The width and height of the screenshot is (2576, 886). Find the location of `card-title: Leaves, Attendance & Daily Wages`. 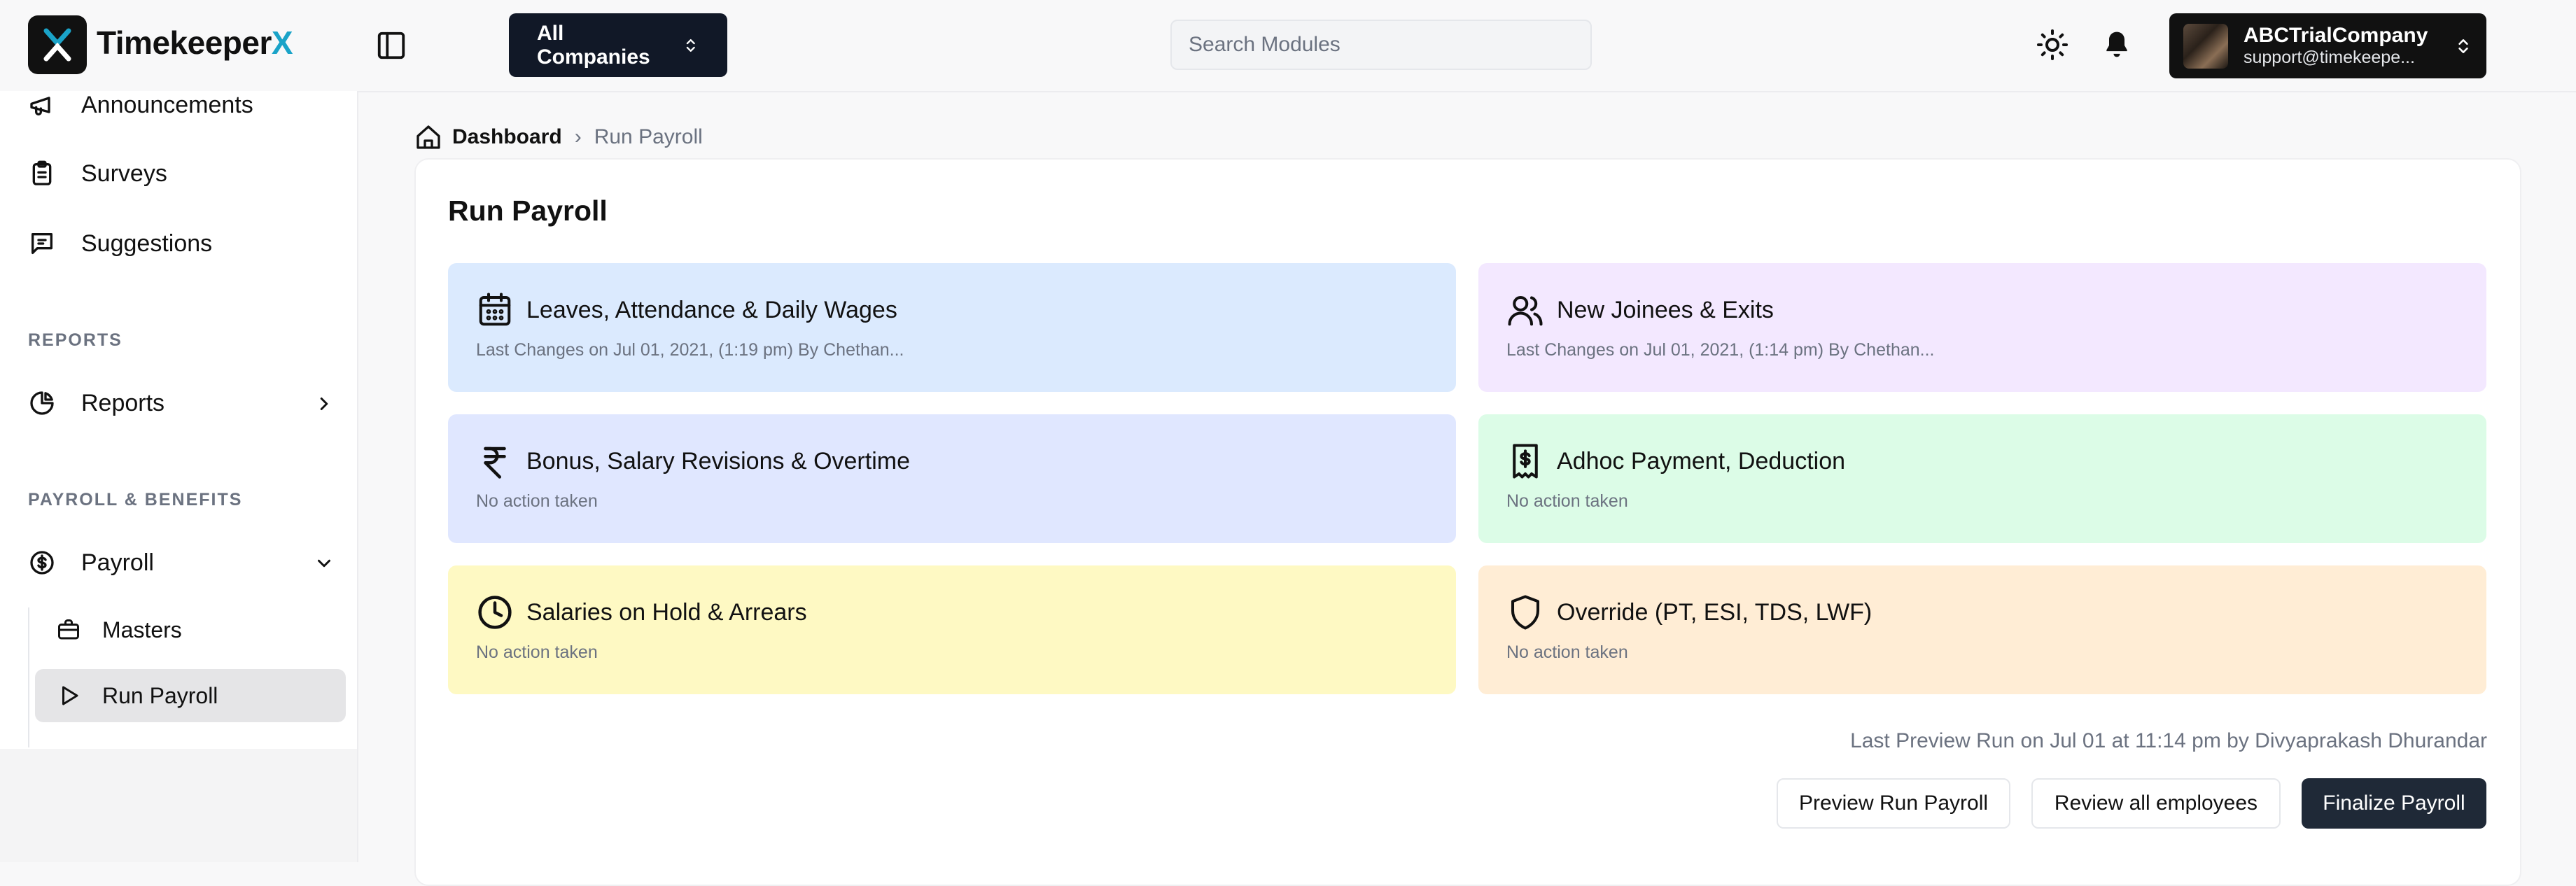

card-title: Leaves, Attendance & Daily Wages is located at coordinates (711, 309).